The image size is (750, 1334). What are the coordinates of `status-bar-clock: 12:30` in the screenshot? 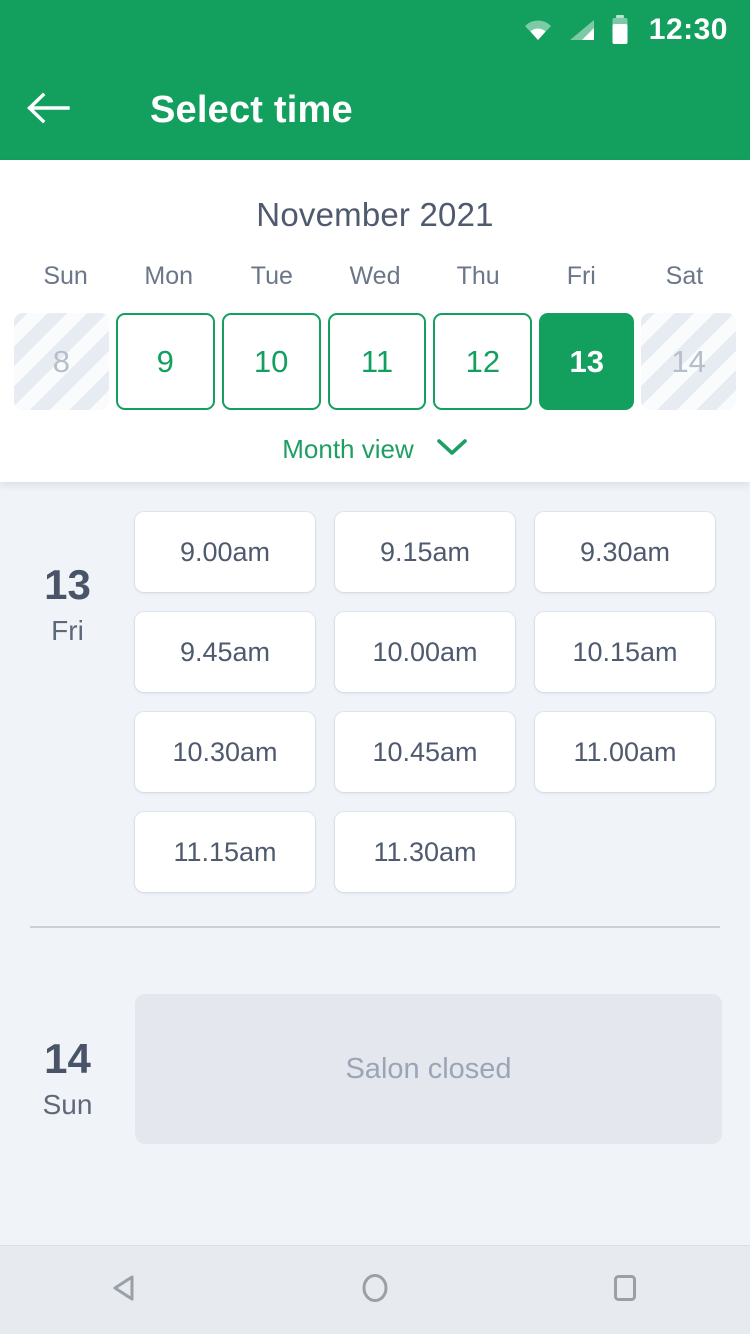 It's located at (688, 29).